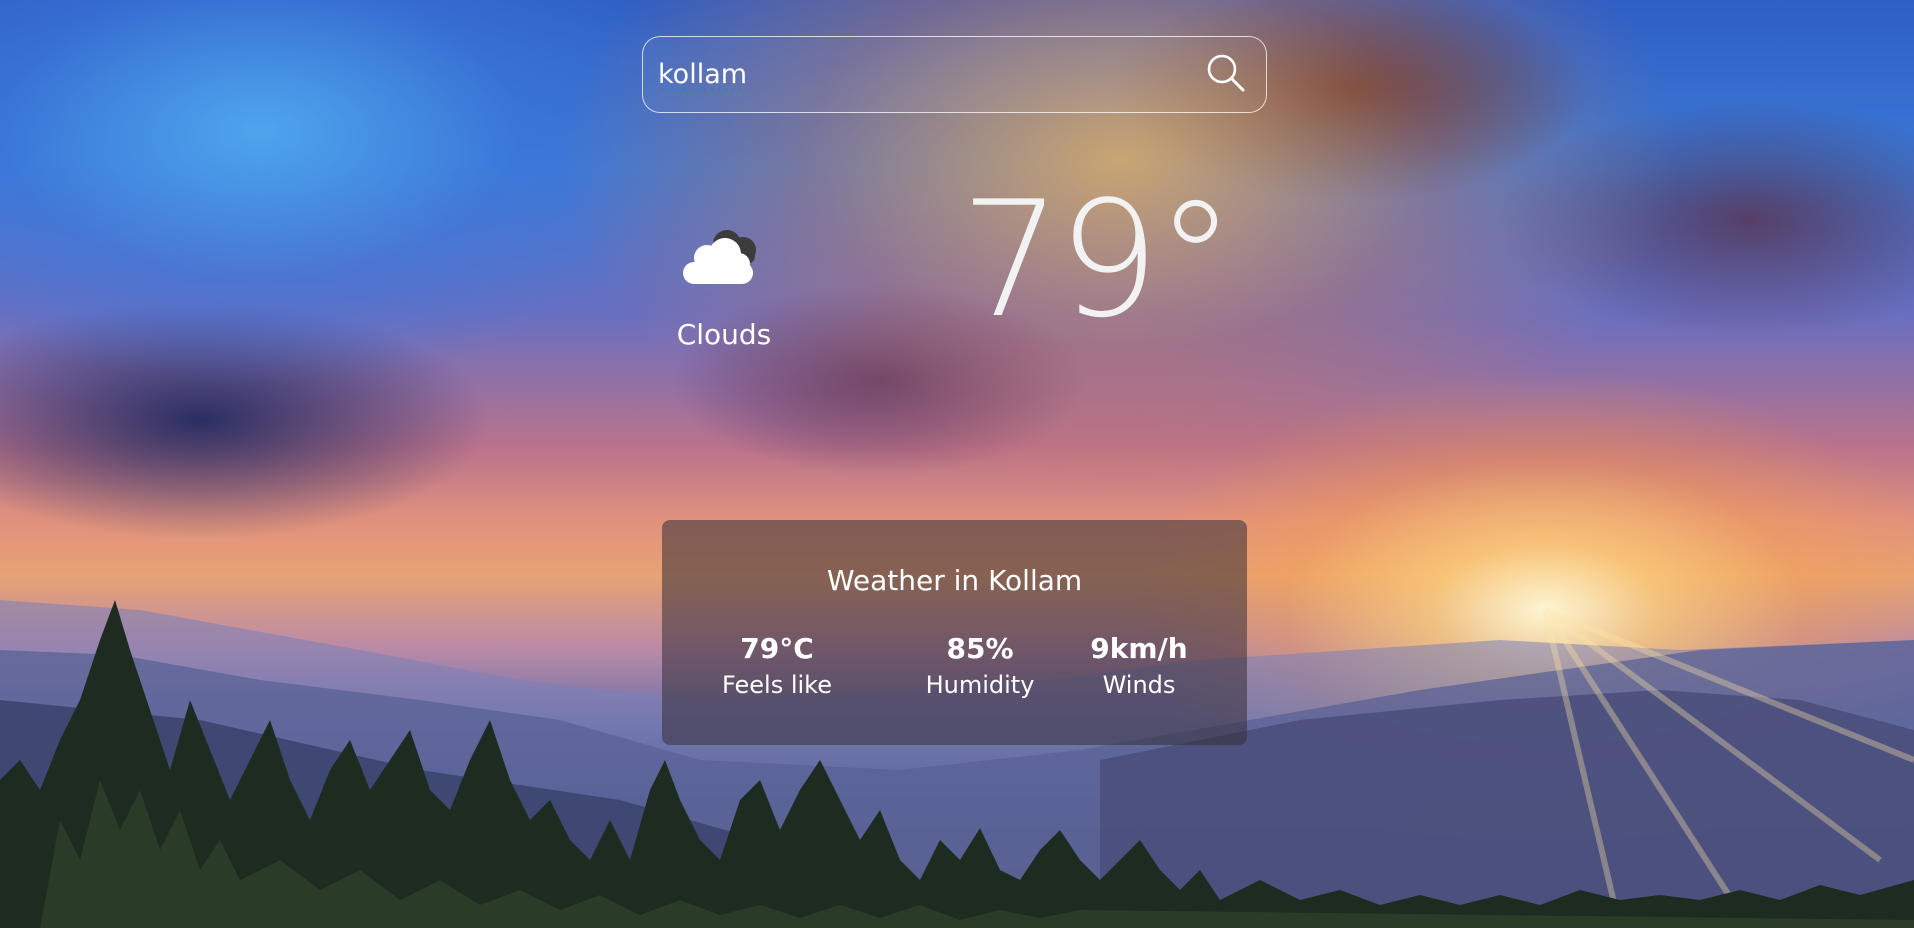  I want to click on humidity-stat: 85% Humidity, so click(980, 665).